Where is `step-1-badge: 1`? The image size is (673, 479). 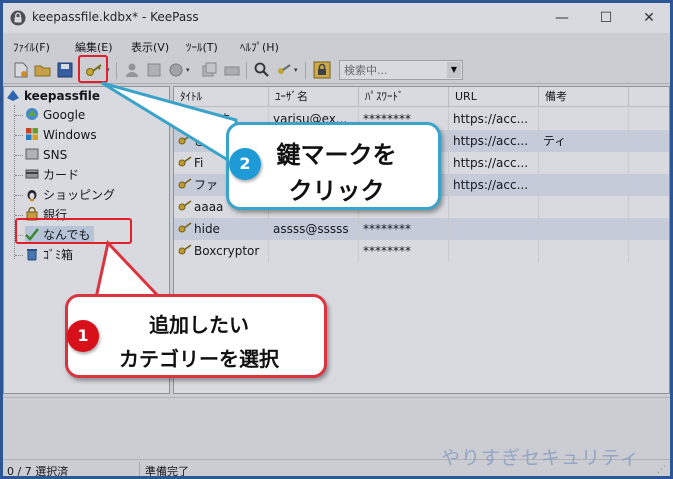 step-1-badge: 1 is located at coordinates (83, 336).